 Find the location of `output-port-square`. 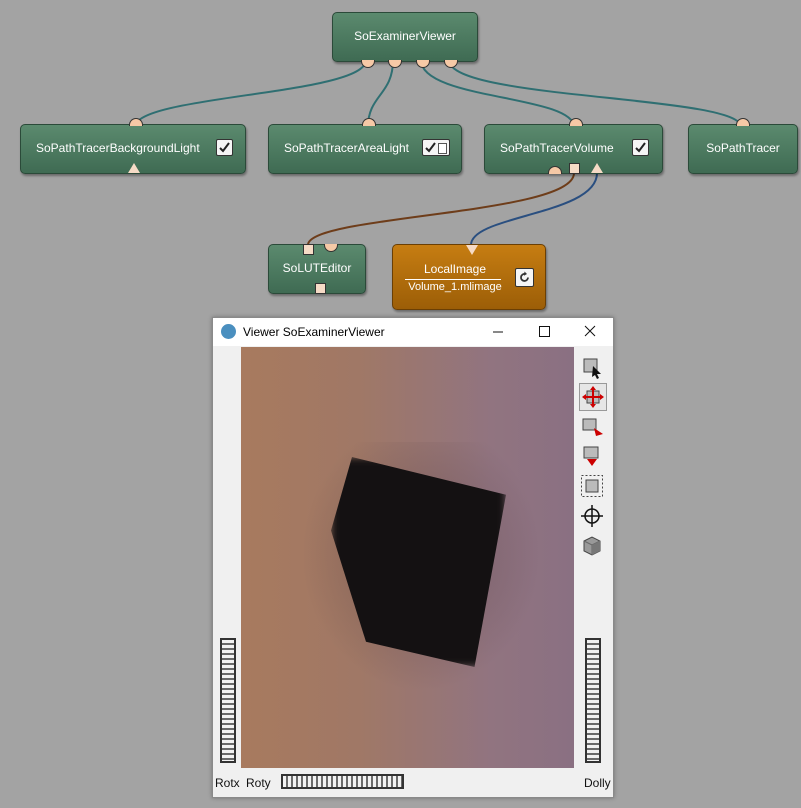

output-port-square is located at coordinates (320, 288).